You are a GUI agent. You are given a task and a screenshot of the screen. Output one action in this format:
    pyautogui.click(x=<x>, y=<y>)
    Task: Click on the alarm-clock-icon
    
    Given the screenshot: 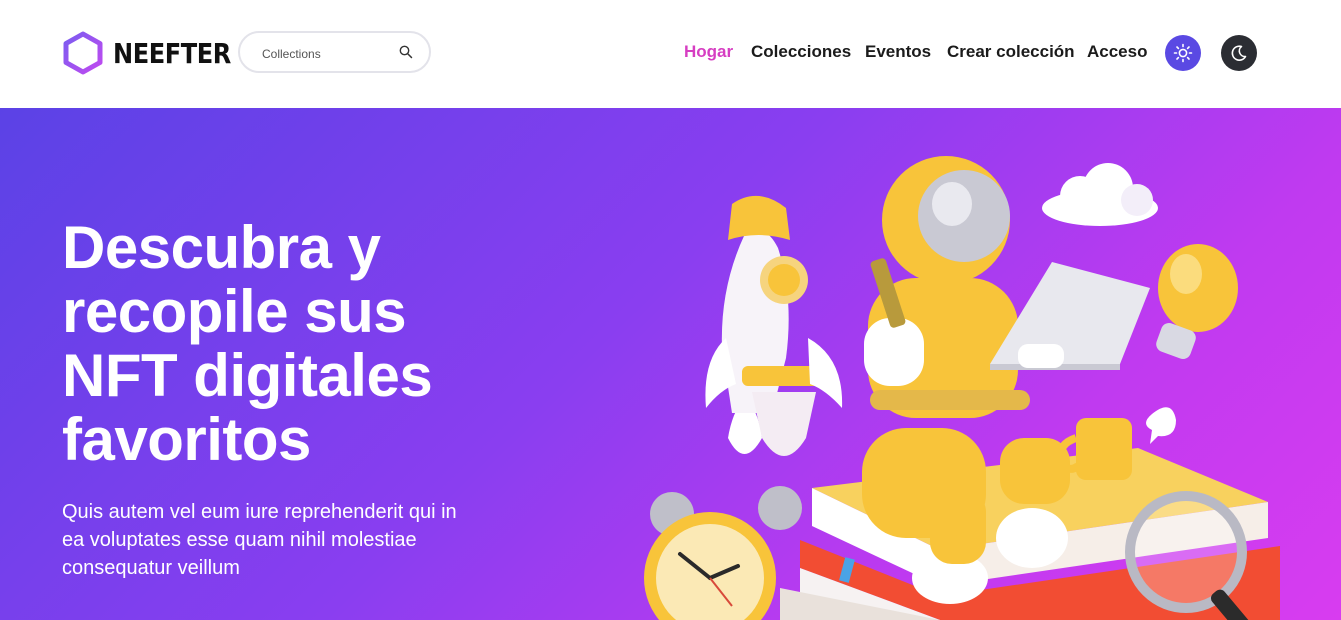 What is the action you would take?
    pyautogui.click(x=723, y=553)
    